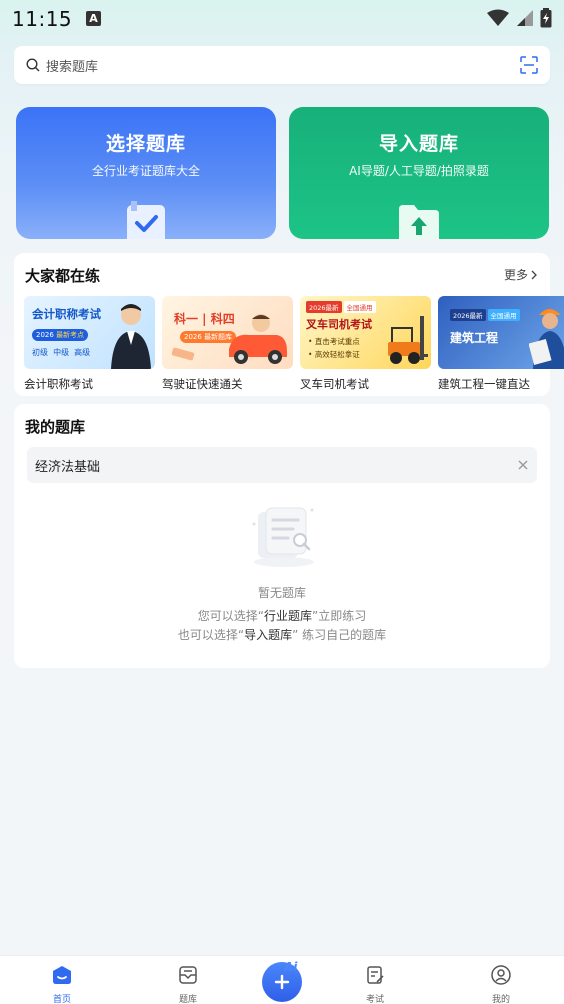 This screenshot has height=1004, width=564. What do you see at coordinates (230, 616) in the screenshot?
I see `hint-text: 您可以选择“` at bounding box center [230, 616].